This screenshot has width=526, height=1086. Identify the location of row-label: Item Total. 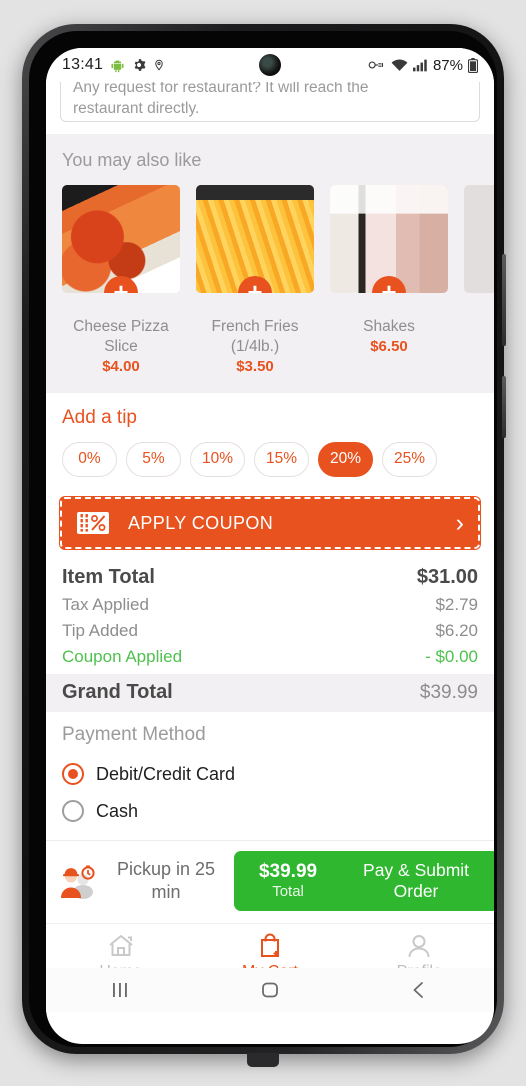
(108, 577).